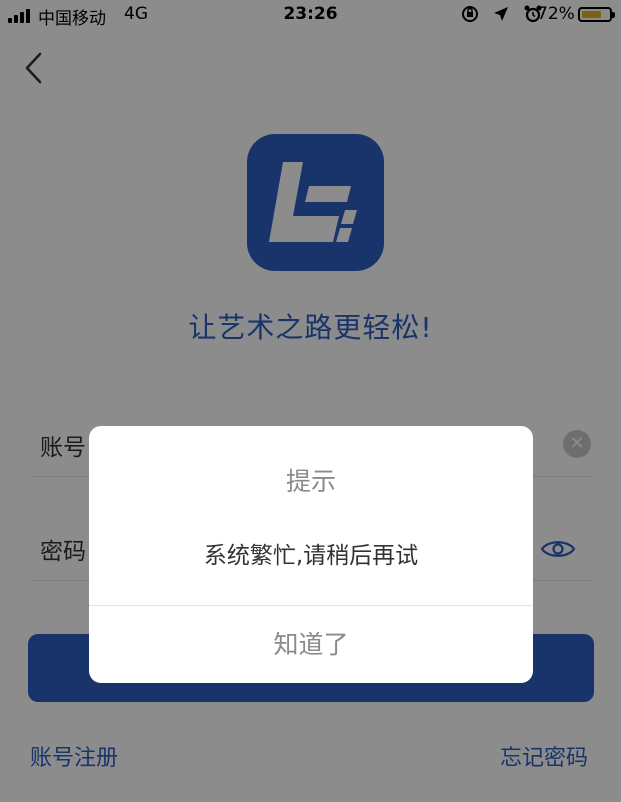 Image resolution: width=621 pixels, height=802 pixels. What do you see at coordinates (310, 481) in the screenshot?
I see `dialog-title: 提示` at bounding box center [310, 481].